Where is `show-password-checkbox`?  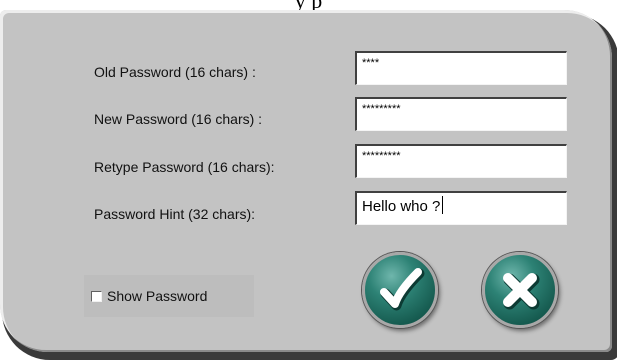
show-password-checkbox is located at coordinates (96, 296).